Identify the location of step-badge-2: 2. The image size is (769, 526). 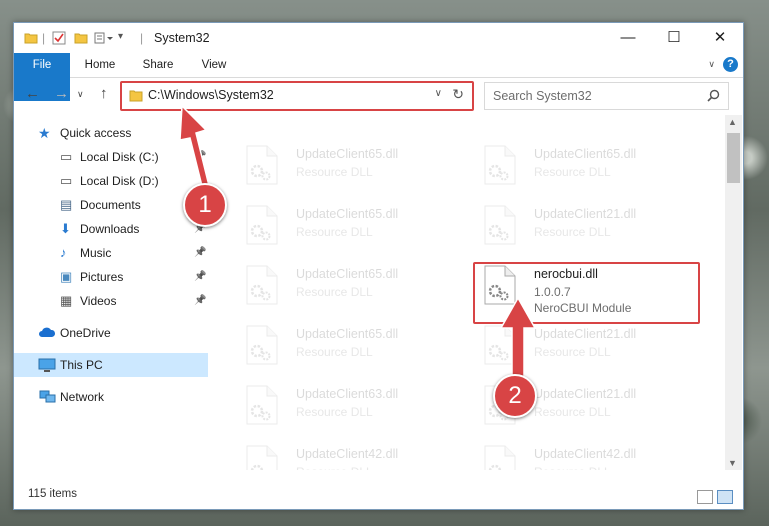
(515, 396).